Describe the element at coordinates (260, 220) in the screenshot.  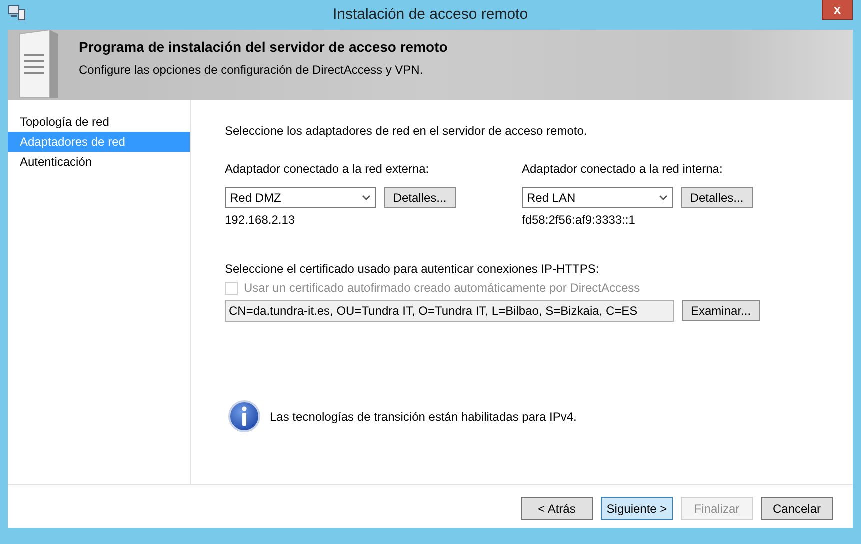
I see `adapter-address: 192.168.2.13` at that location.